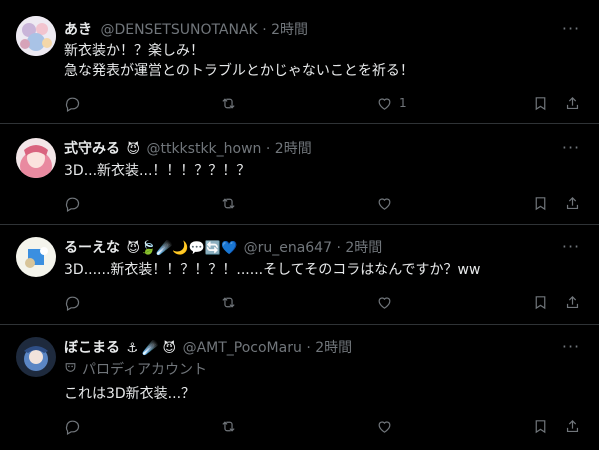 Image resolution: width=599 pixels, height=450 pixels. I want to click on display-name: ぼこまる, so click(92, 348).